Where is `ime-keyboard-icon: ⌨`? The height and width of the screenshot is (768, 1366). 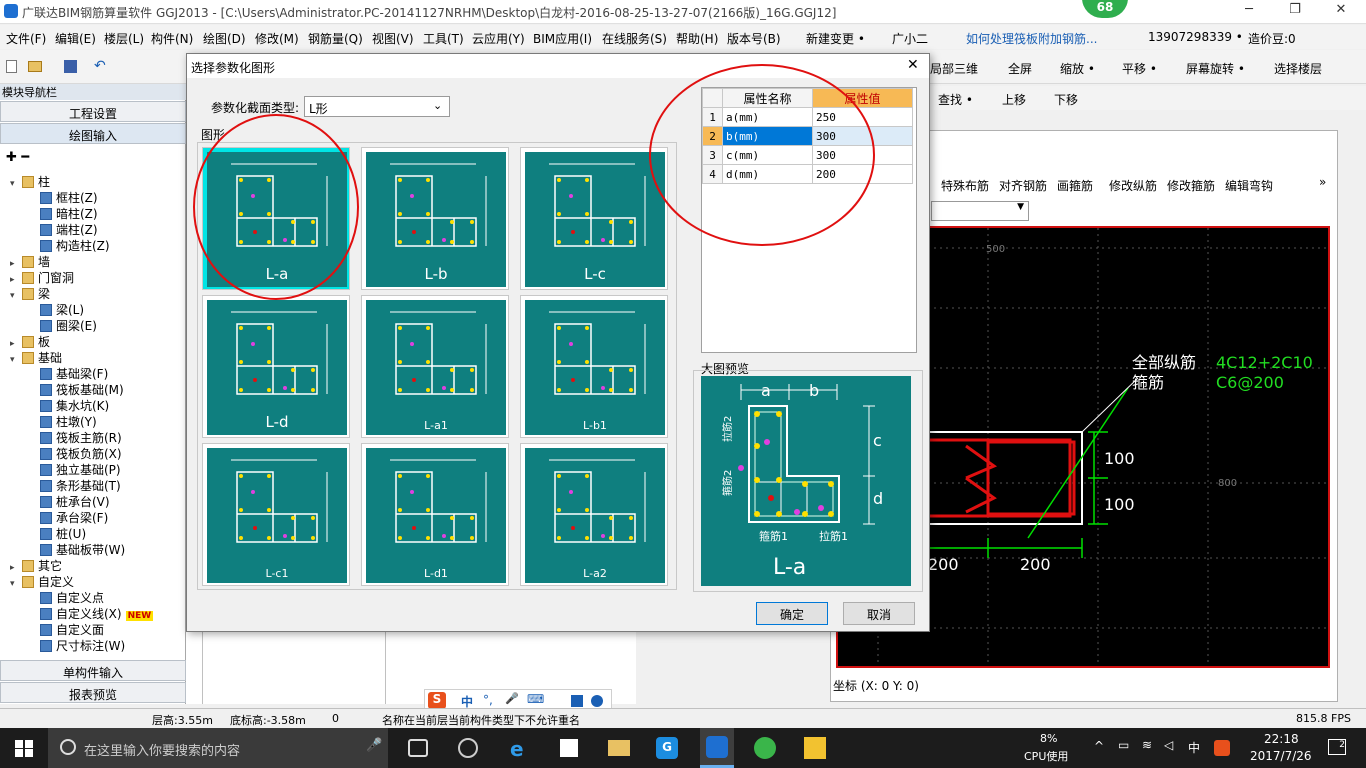
ime-keyboard-icon: ⌨ is located at coordinates (535, 699).